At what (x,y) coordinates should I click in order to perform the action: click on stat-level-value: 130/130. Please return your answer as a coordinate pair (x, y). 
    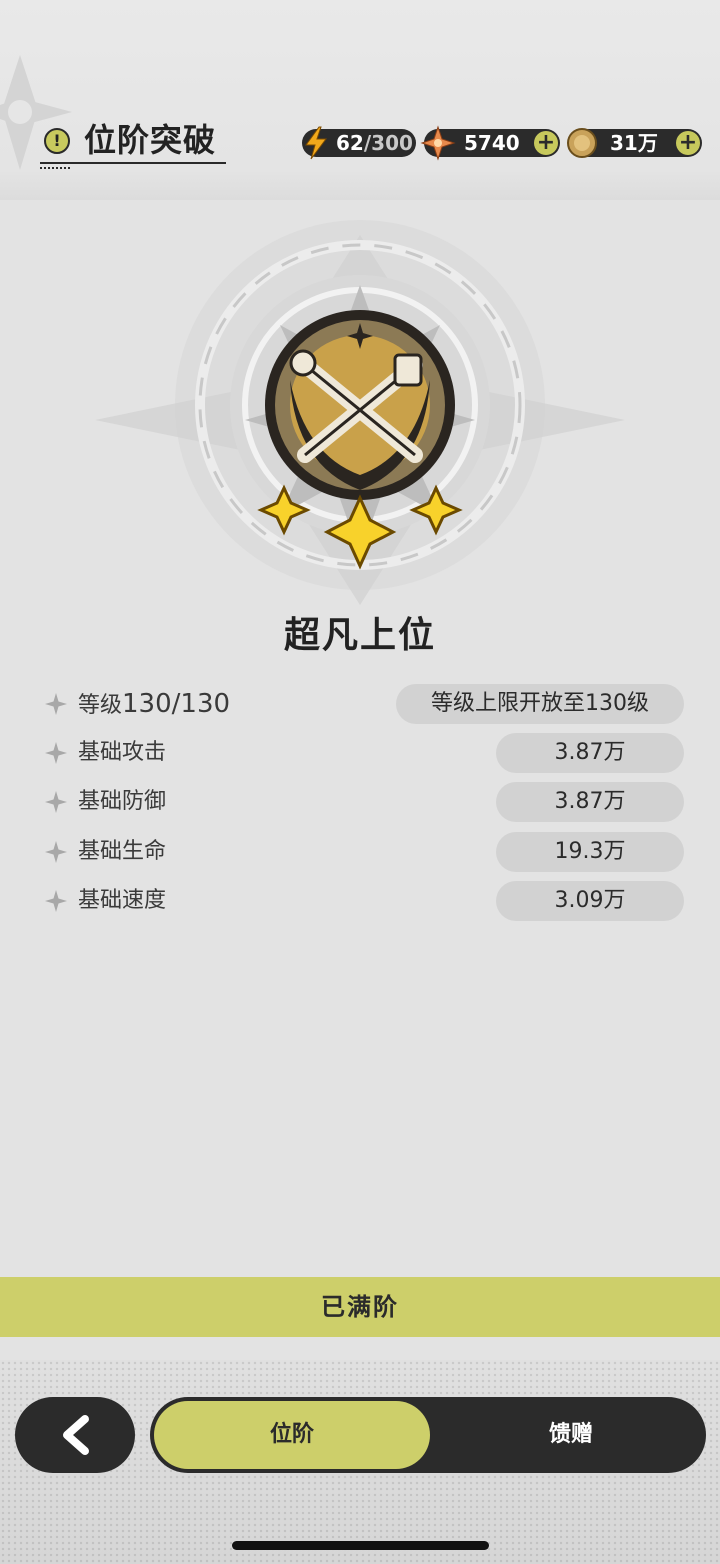
    Looking at the image, I should click on (176, 704).